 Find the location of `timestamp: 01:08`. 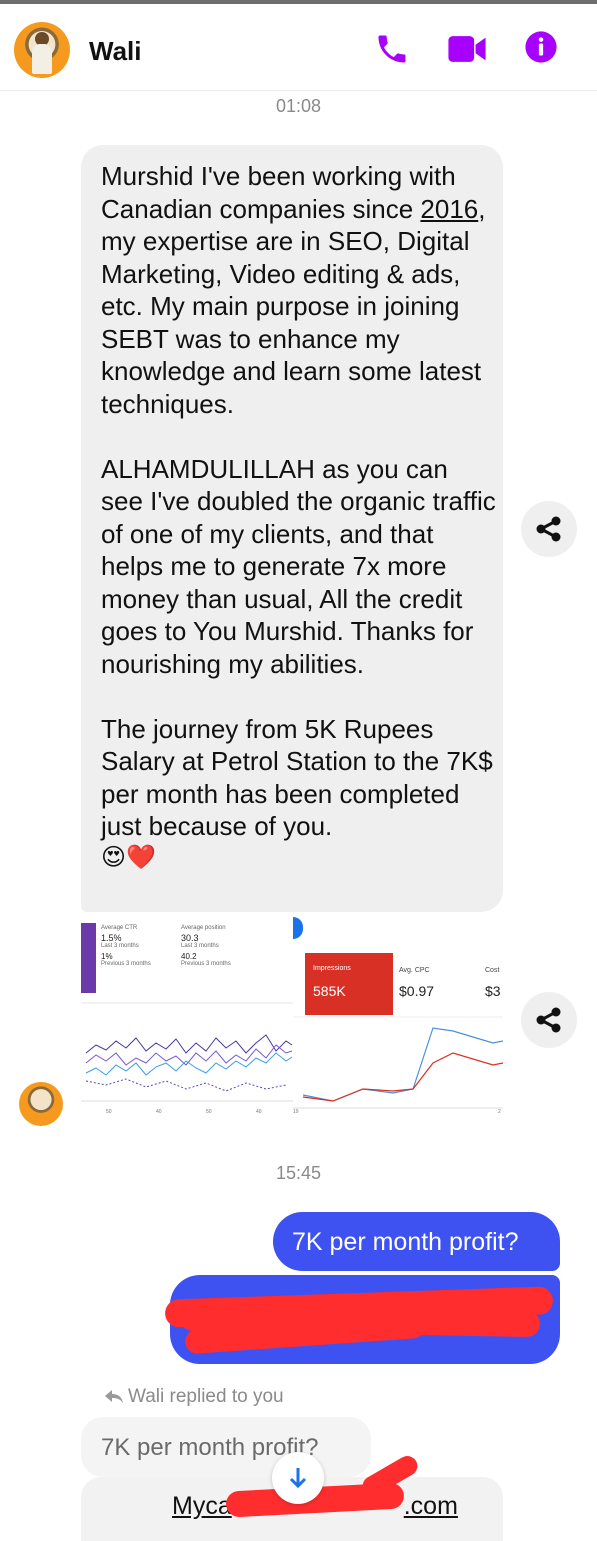

timestamp: 01:08 is located at coordinates (298, 106).